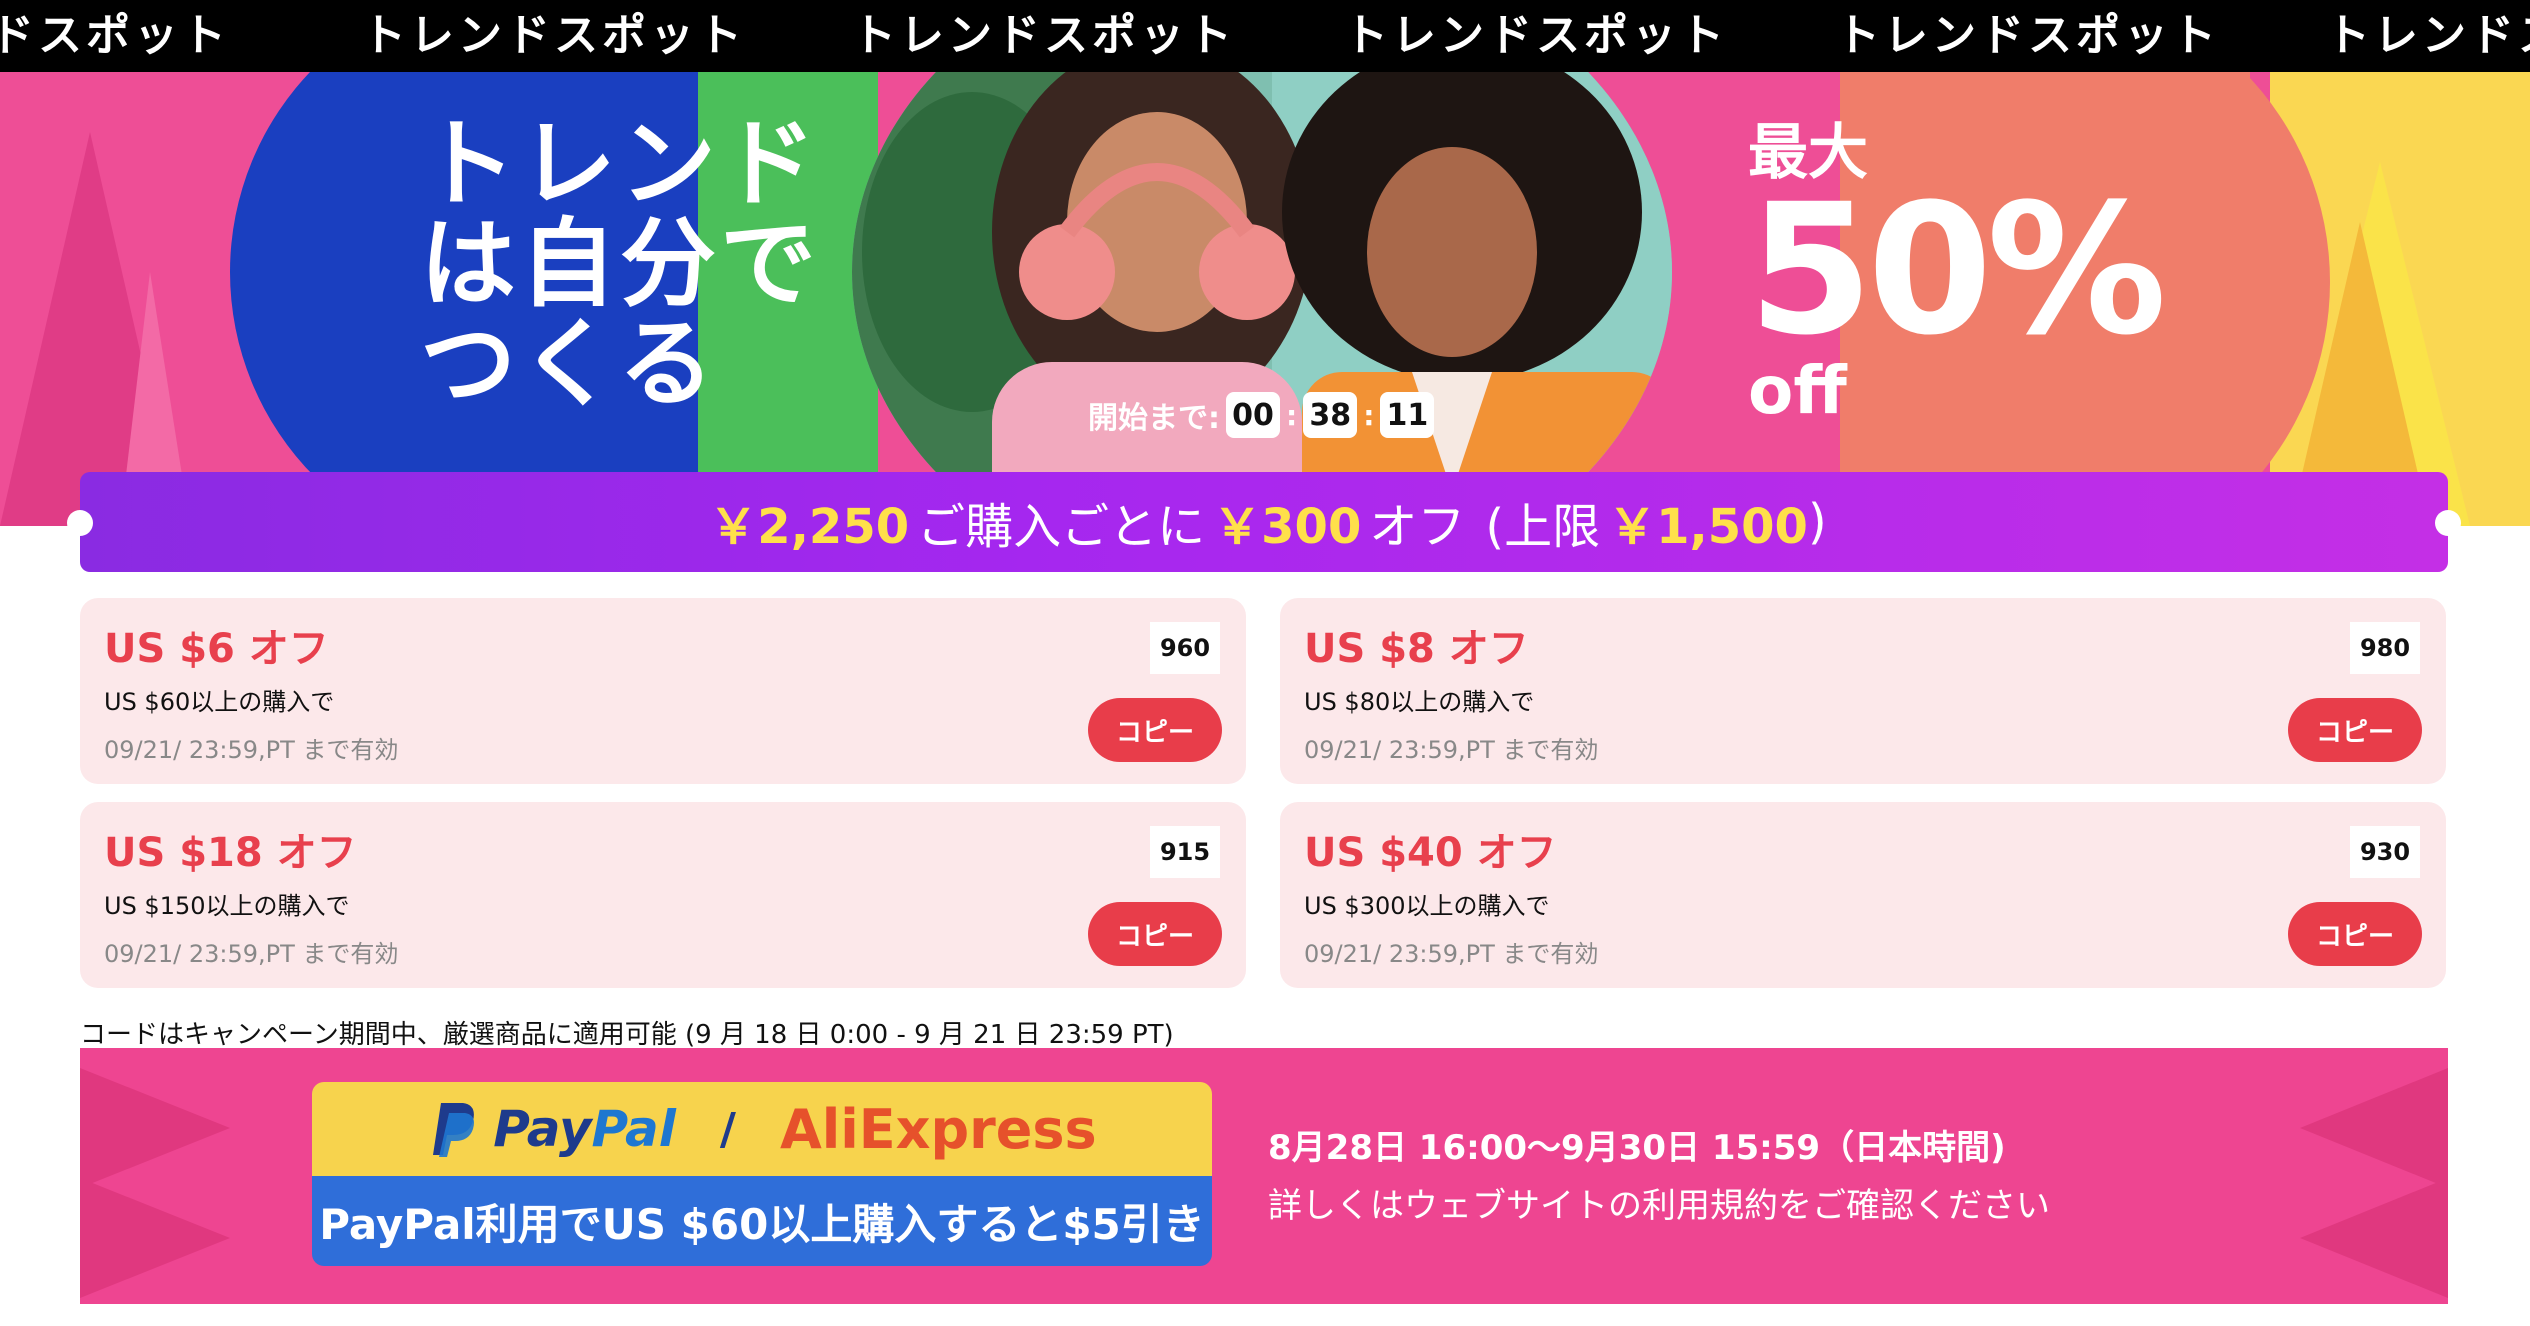  I want to click on ribbon-cap-suffix: ), so click(1817, 522).